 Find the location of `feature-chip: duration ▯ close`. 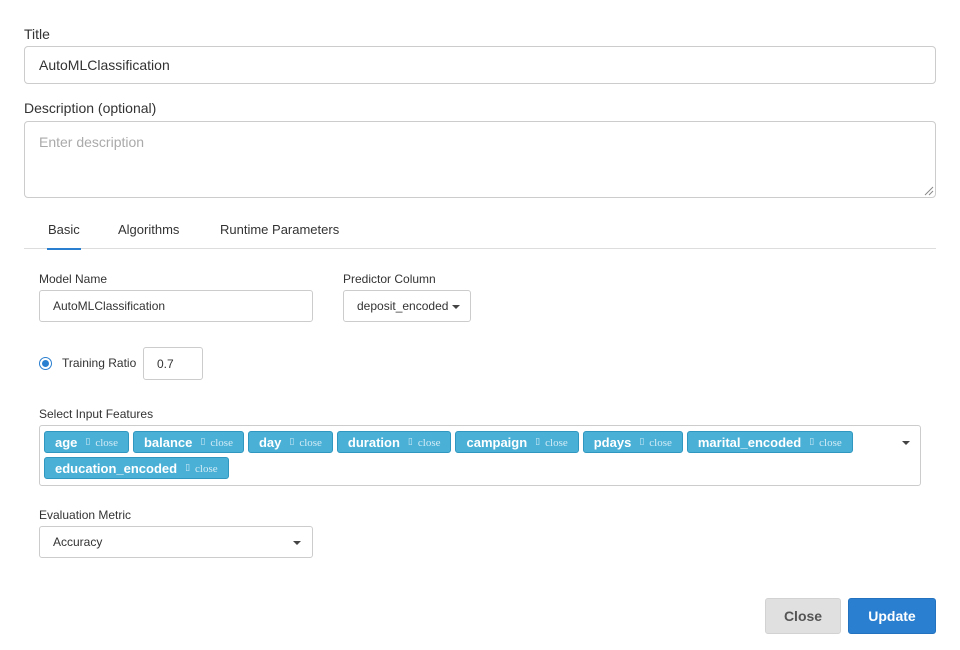

feature-chip: duration ▯ close is located at coordinates (394, 442).